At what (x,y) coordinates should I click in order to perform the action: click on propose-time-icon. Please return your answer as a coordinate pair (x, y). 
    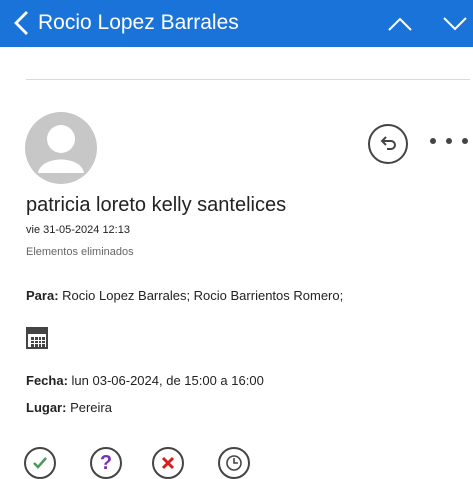
    Looking at the image, I should click on (234, 463).